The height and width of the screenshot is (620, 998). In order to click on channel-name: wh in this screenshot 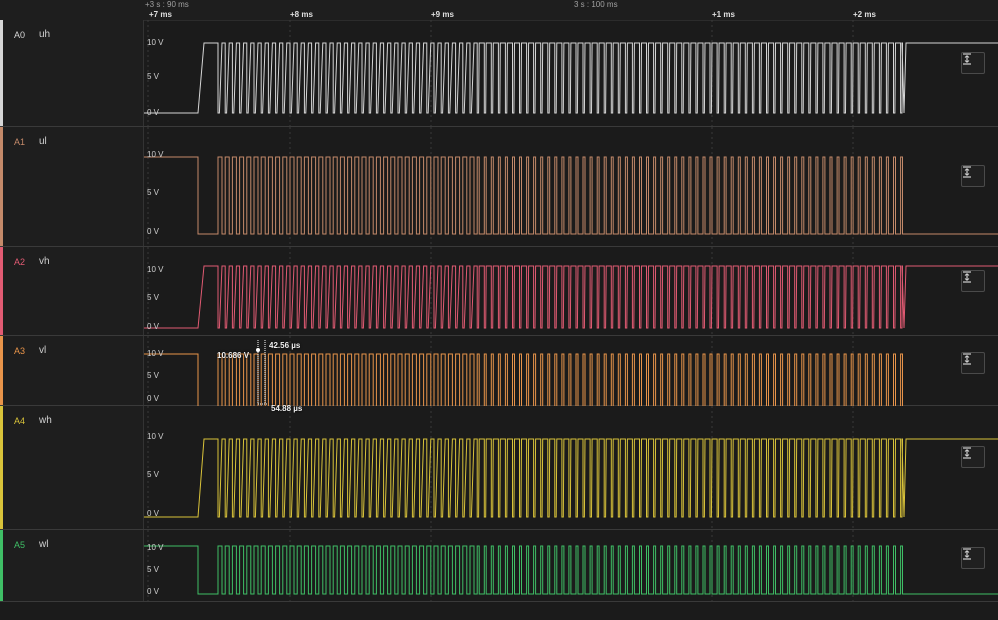, I will do `click(45, 420)`.